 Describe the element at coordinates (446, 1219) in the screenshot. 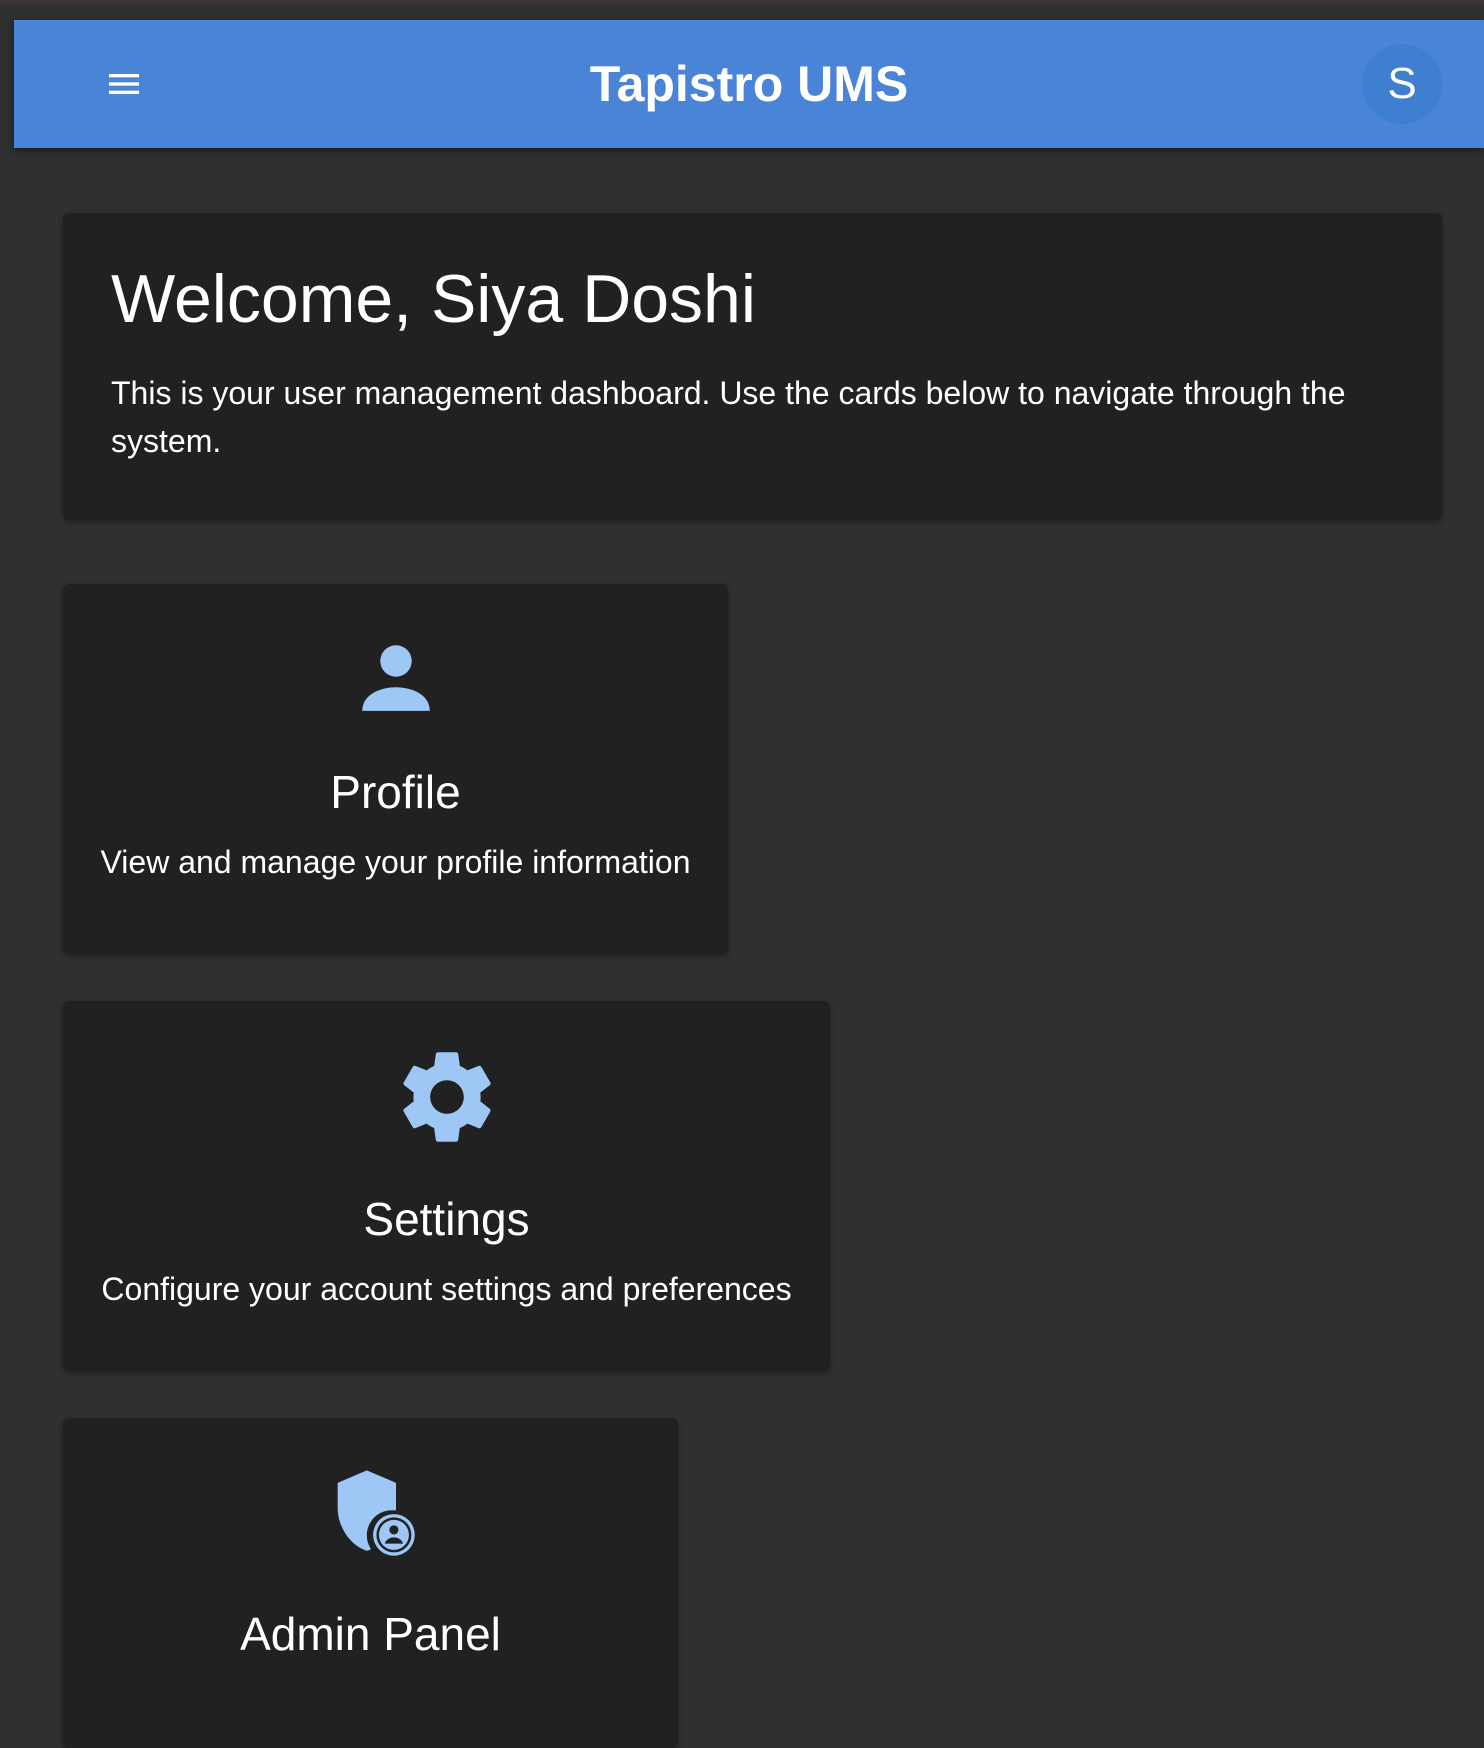

I see `card-title: Settings` at that location.